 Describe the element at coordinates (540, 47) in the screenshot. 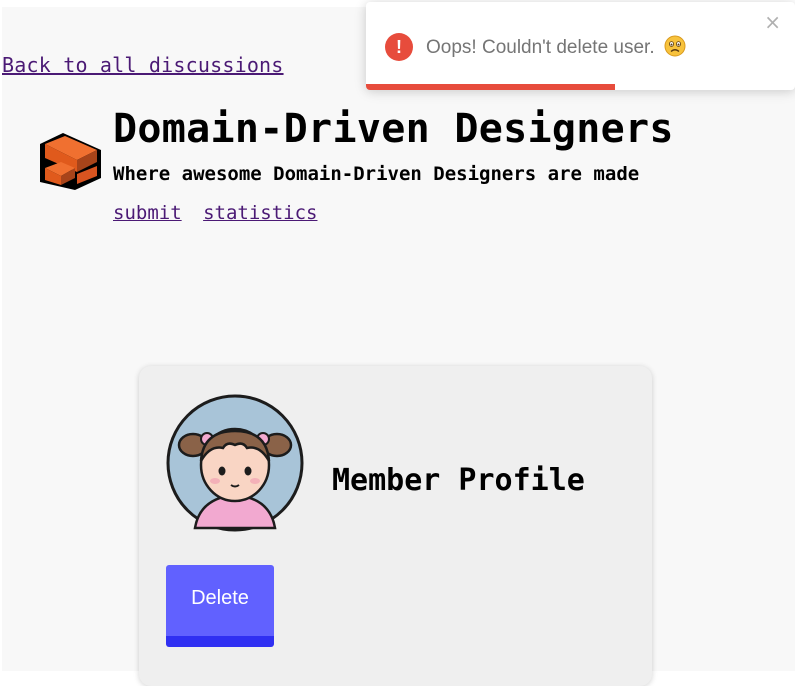

I see `toast-message-text: Oops! Couldn't delete user.` at that location.